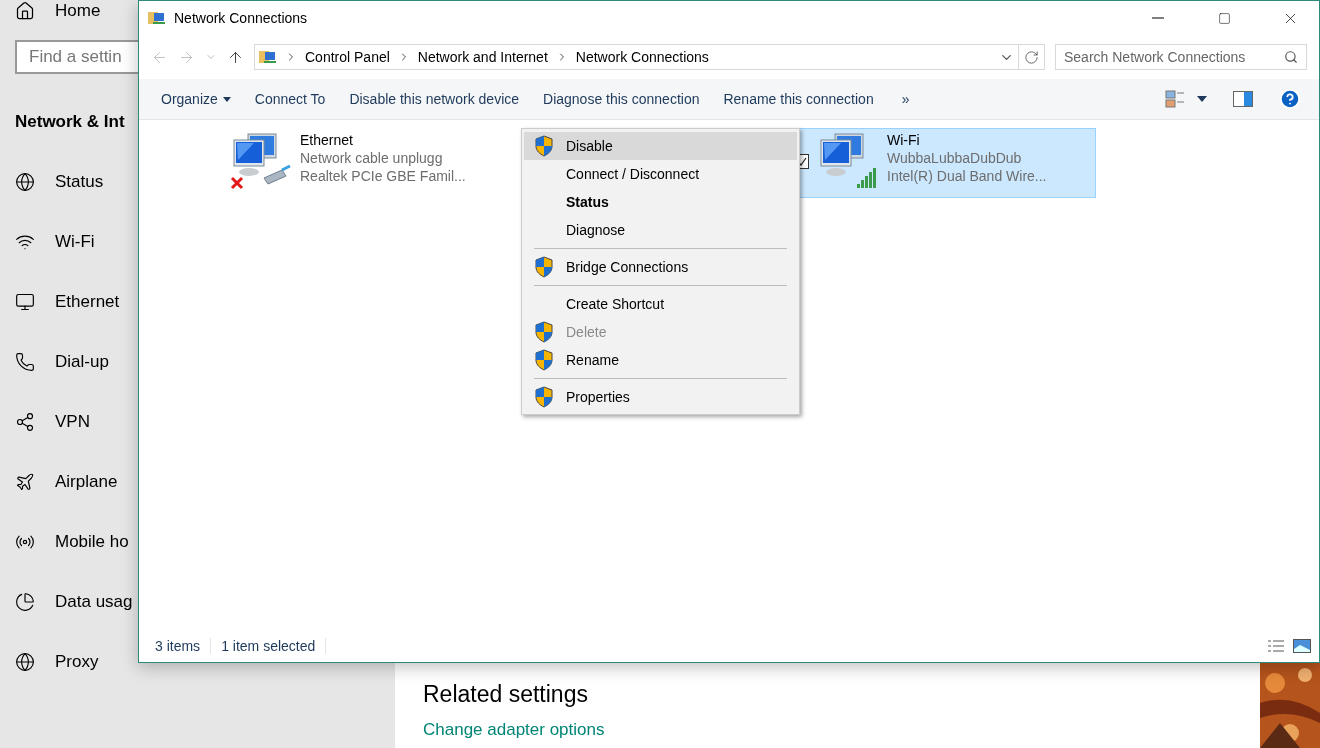  What do you see at coordinates (25, 302) in the screenshot?
I see `monitor-icon` at bounding box center [25, 302].